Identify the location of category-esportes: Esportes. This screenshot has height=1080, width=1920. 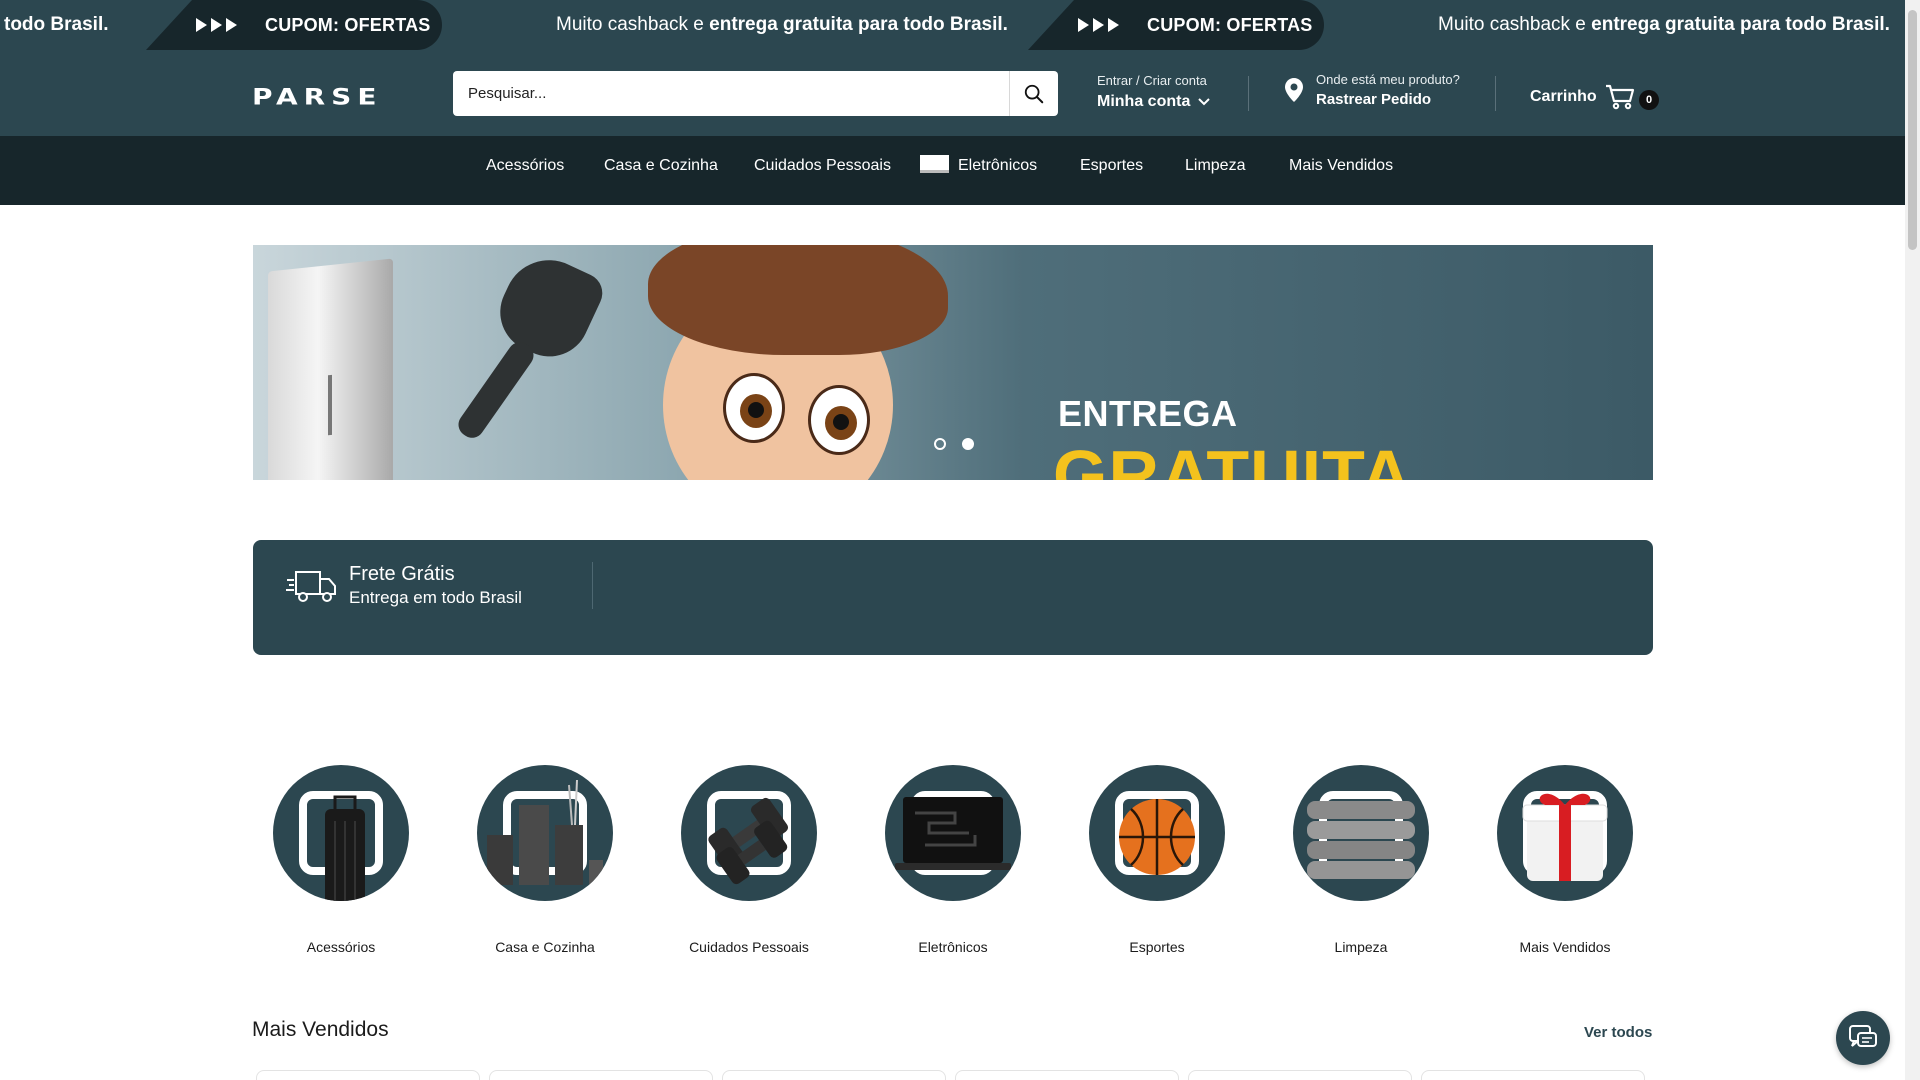
(1157, 860).